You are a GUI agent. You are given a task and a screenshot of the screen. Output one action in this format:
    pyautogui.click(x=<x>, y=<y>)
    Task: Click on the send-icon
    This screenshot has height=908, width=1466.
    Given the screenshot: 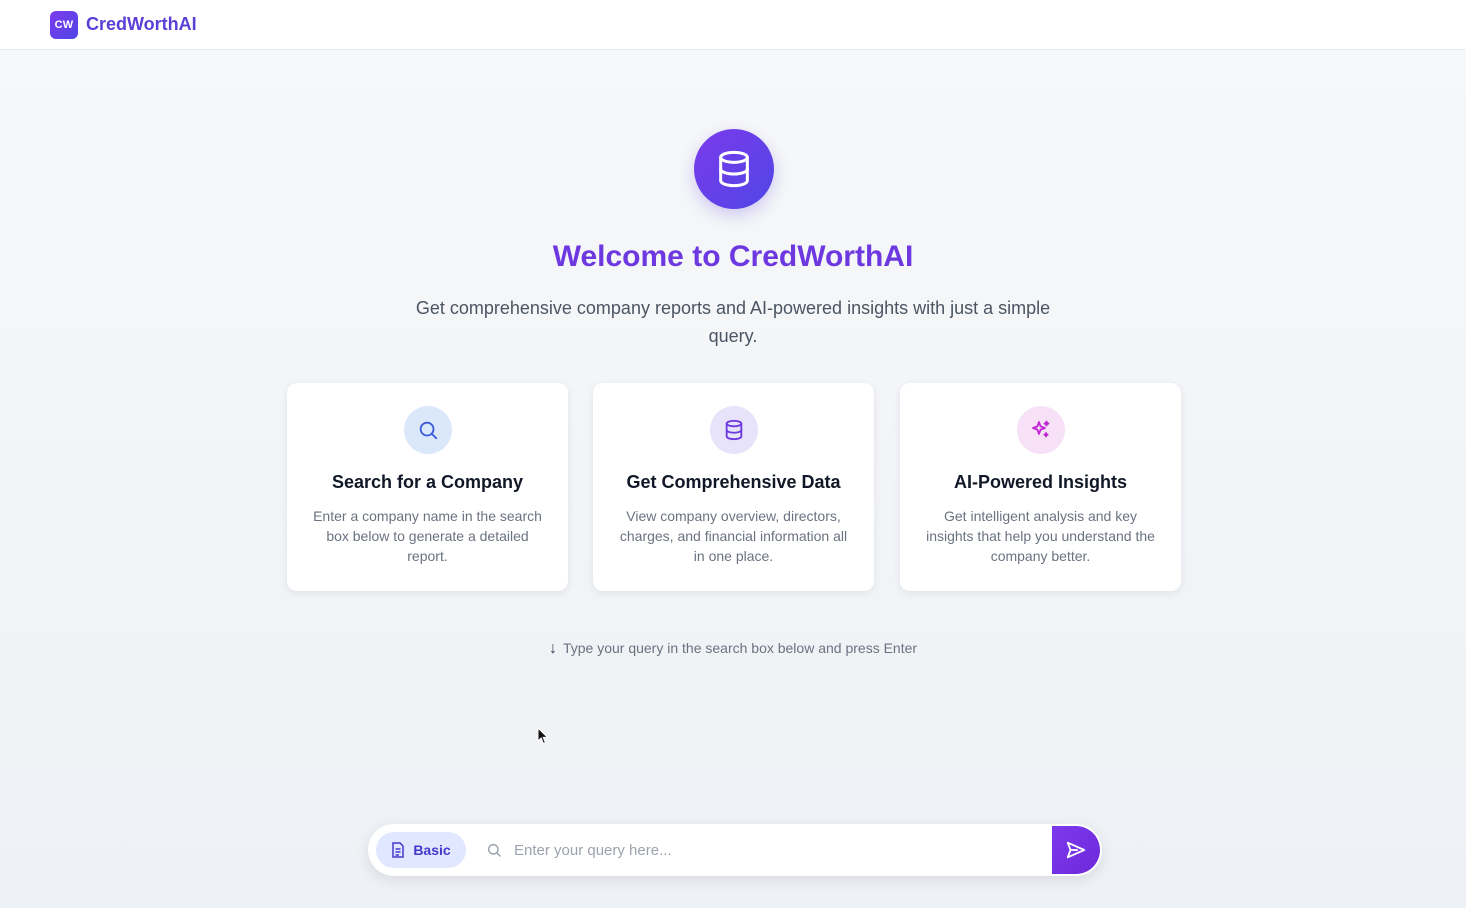 What is the action you would take?
    pyautogui.click(x=1076, y=850)
    